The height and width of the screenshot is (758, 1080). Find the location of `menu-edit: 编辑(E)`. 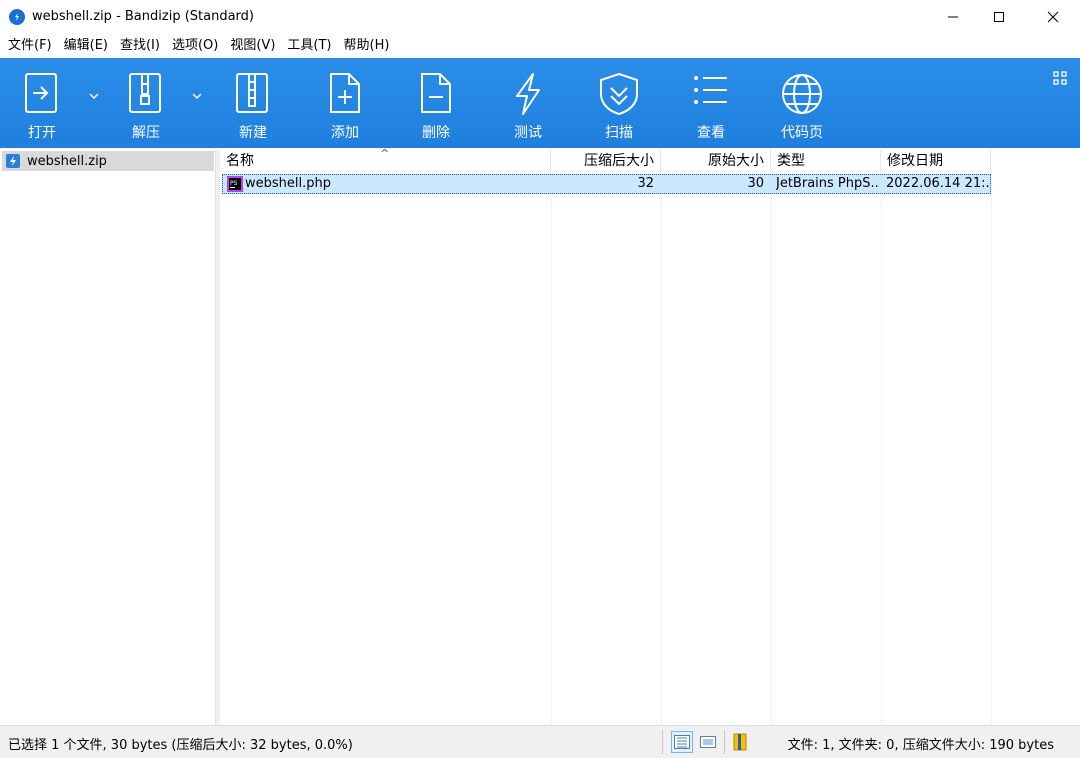

menu-edit: 编辑(E) is located at coordinates (86, 46).